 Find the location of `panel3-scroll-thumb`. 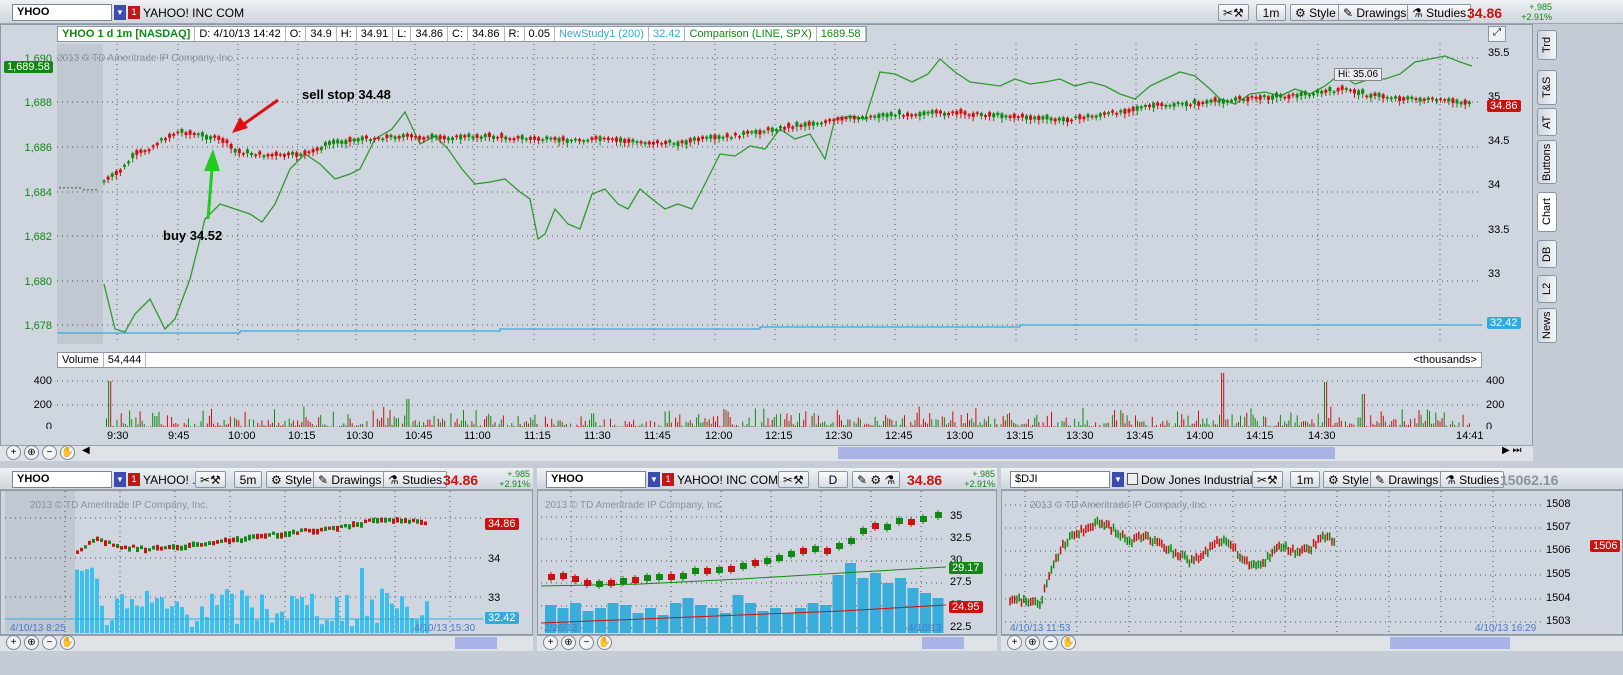

panel3-scroll-thumb is located at coordinates (1450, 643).